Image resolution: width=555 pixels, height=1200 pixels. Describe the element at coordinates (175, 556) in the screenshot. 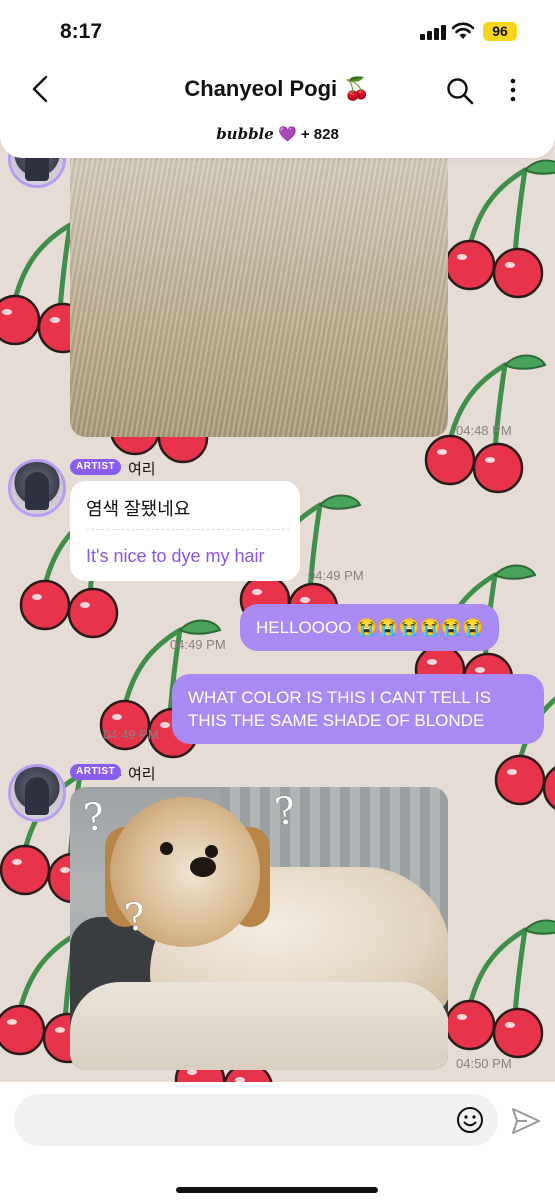

I see `message-translation-text: It's nice to dye my hair` at that location.